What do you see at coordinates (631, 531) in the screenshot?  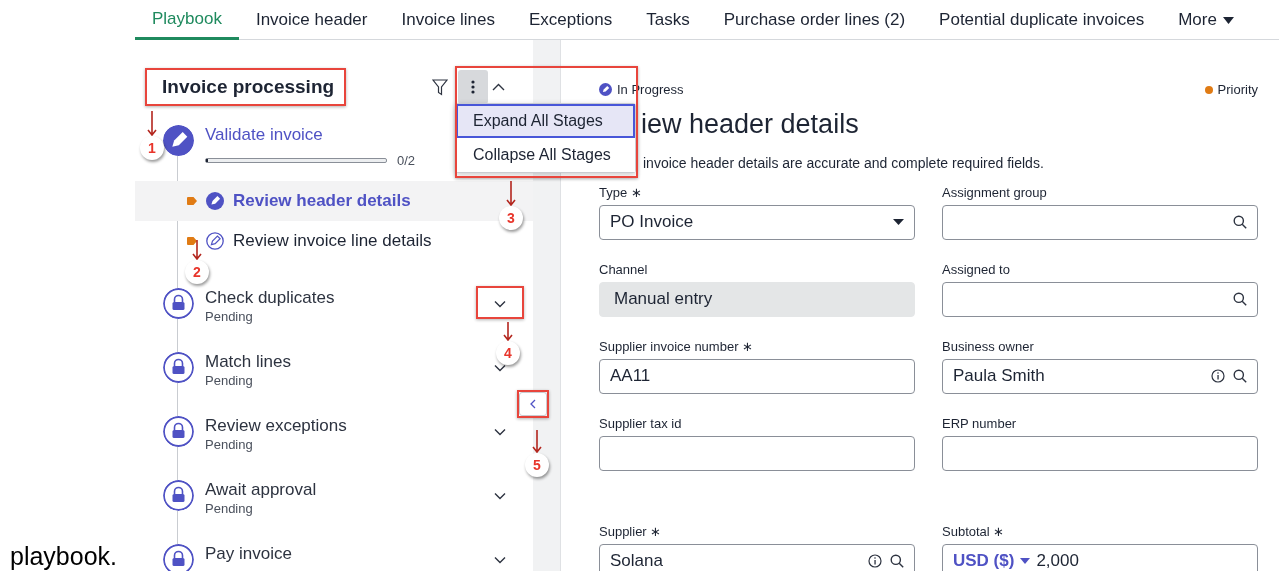 I see `field-label: Supplier ∗` at bounding box center [631, 531].